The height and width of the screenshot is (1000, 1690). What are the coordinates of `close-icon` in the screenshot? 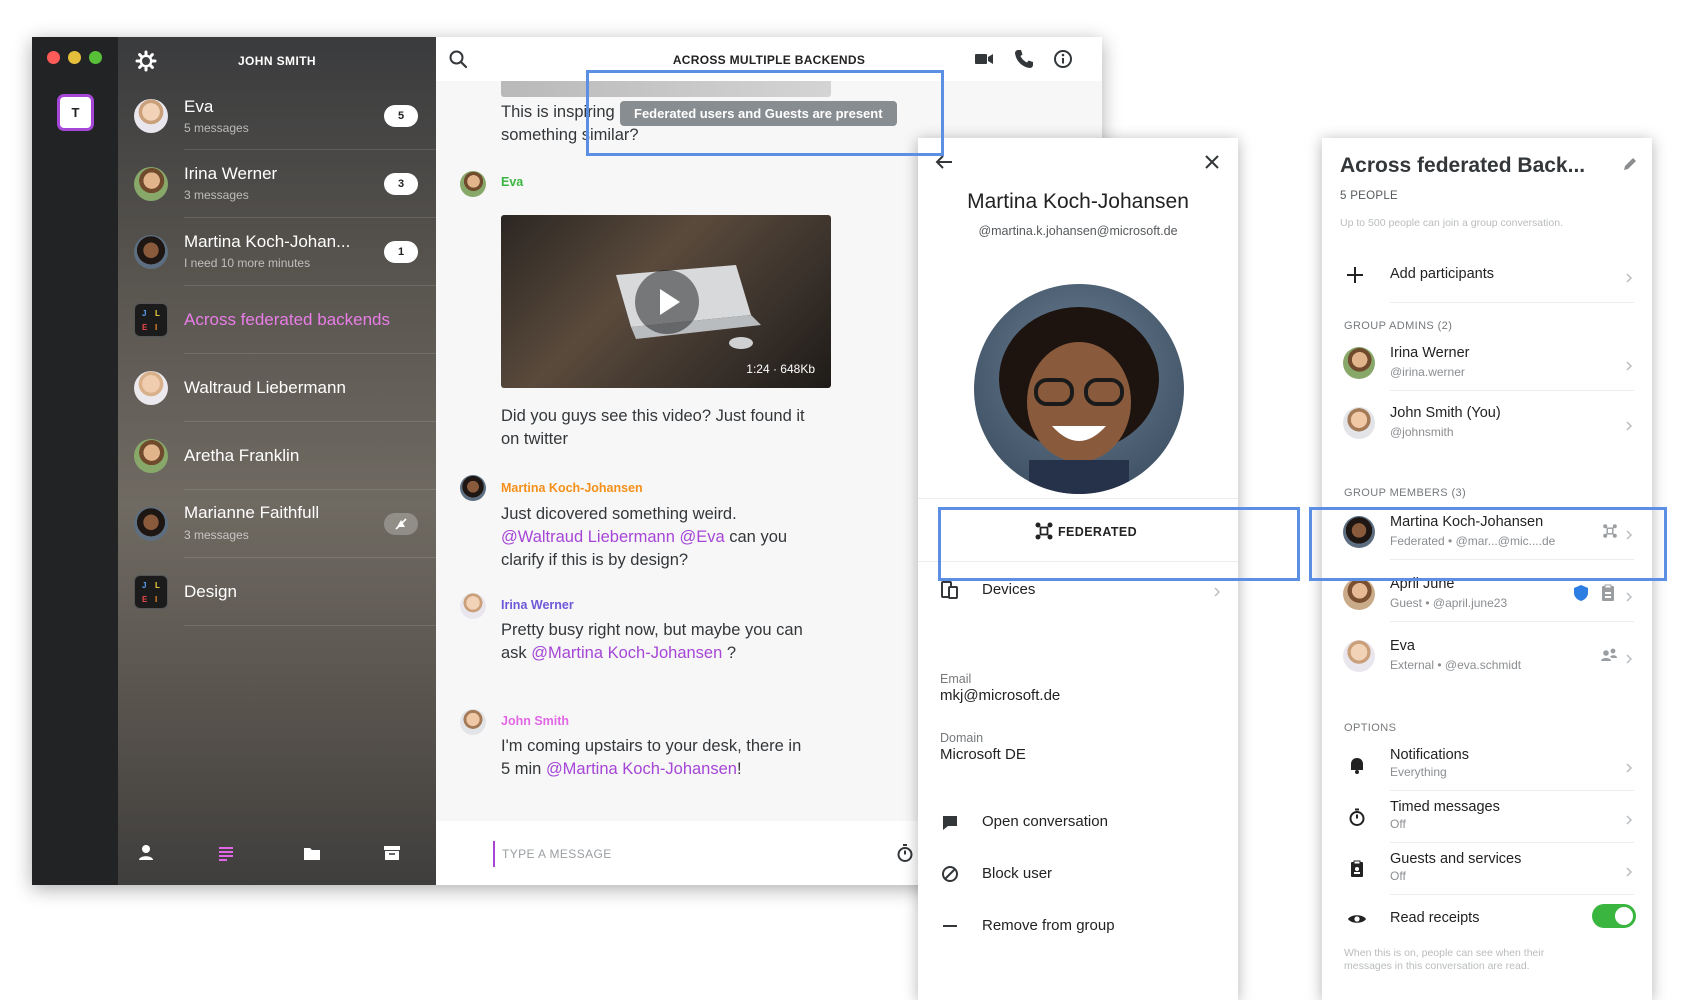 It's located at (1212, 162).